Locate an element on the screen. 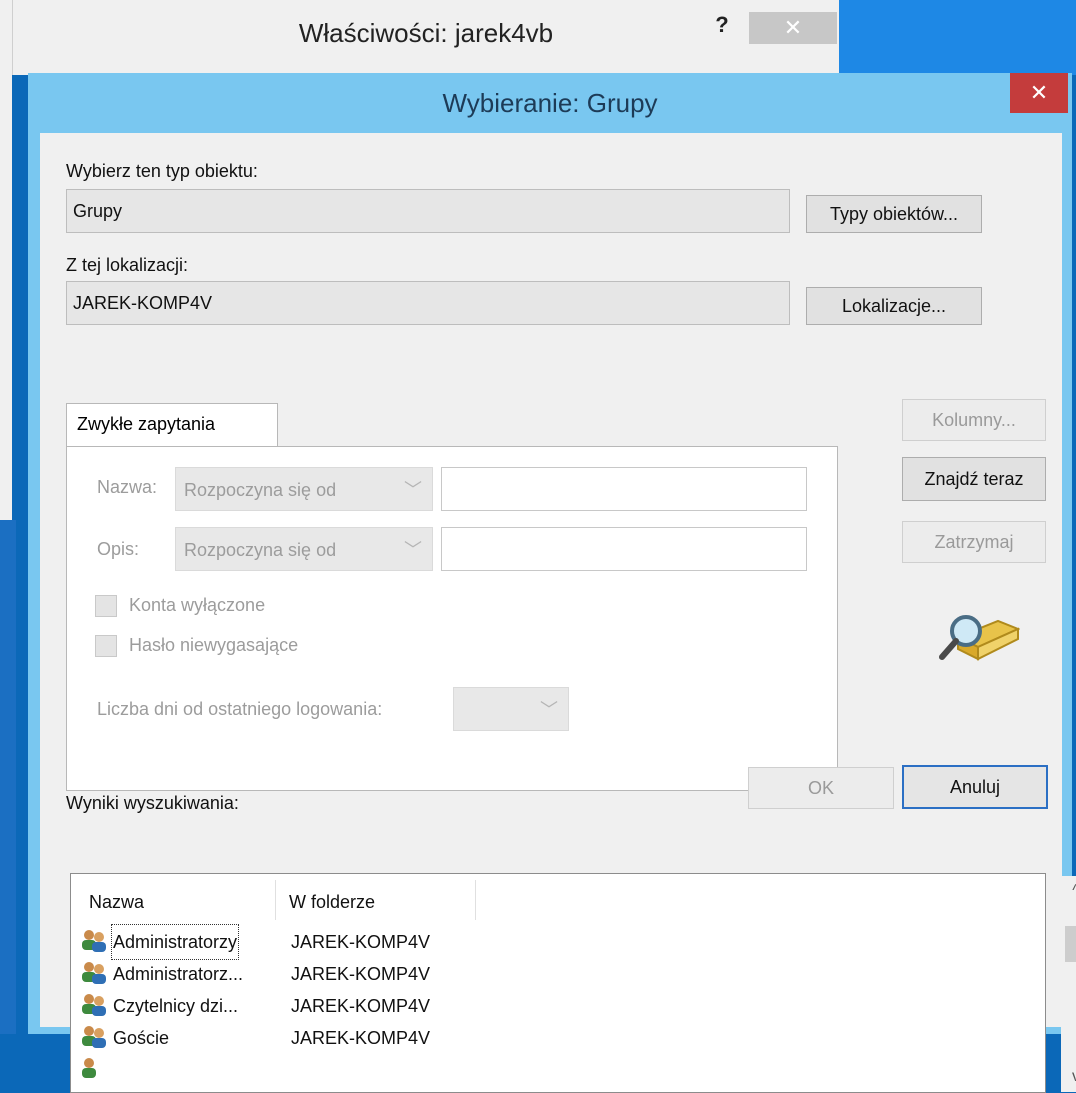  help-button: ? is located at coordinates (722, 25).